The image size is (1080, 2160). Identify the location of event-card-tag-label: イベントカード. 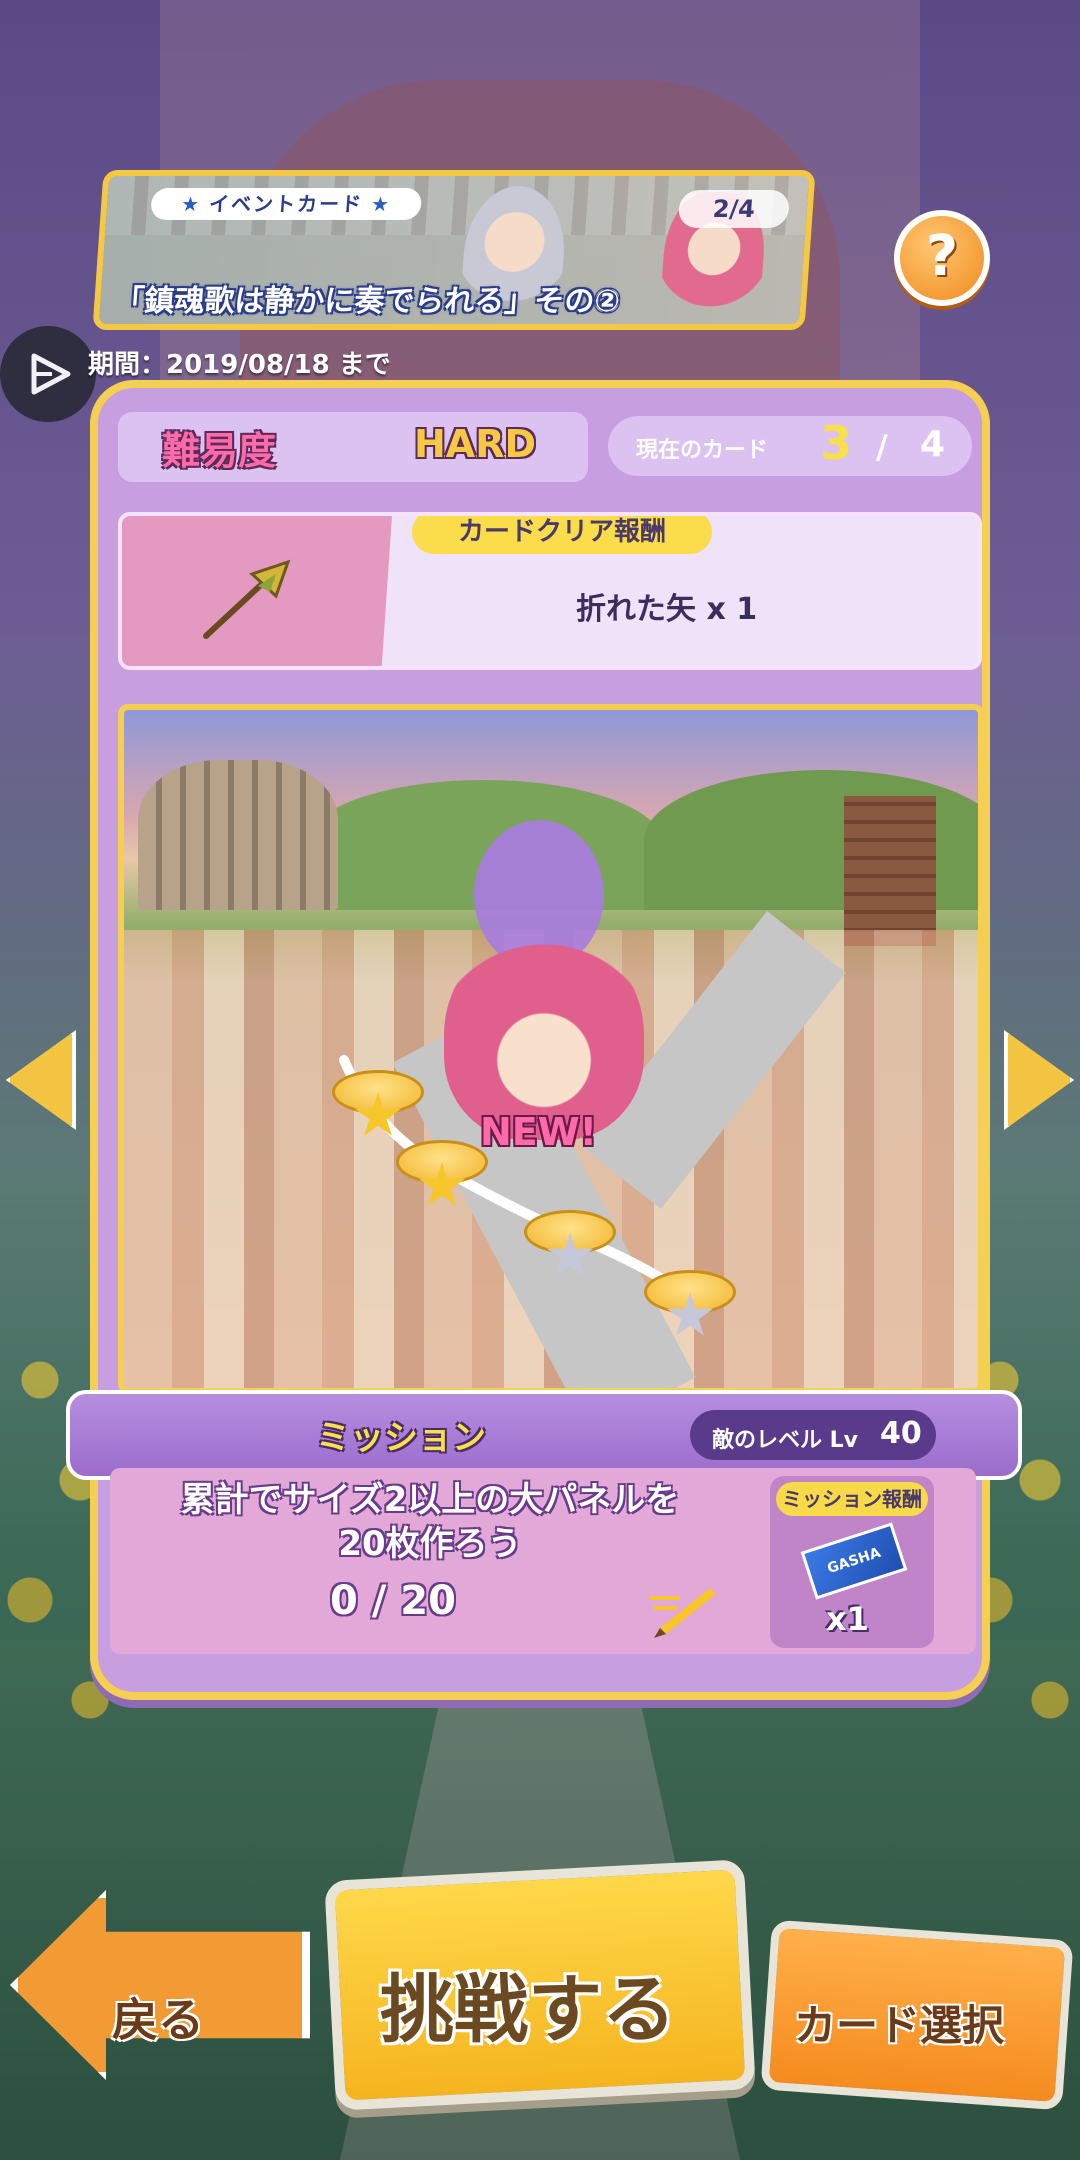
(286, 204).